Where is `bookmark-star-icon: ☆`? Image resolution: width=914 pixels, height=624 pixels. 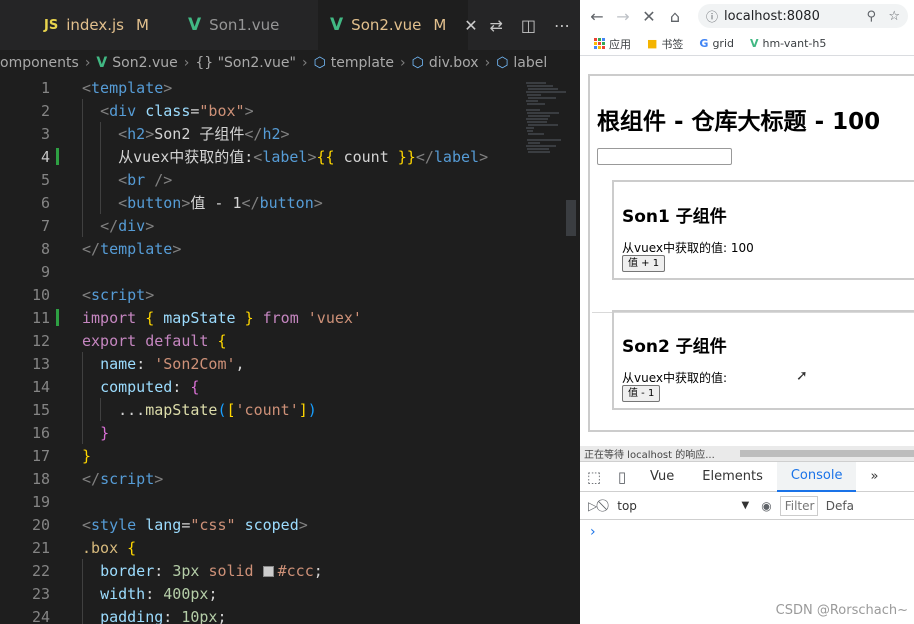 bookmark-star-icon: ☆ is located at coordinates (894, 16).